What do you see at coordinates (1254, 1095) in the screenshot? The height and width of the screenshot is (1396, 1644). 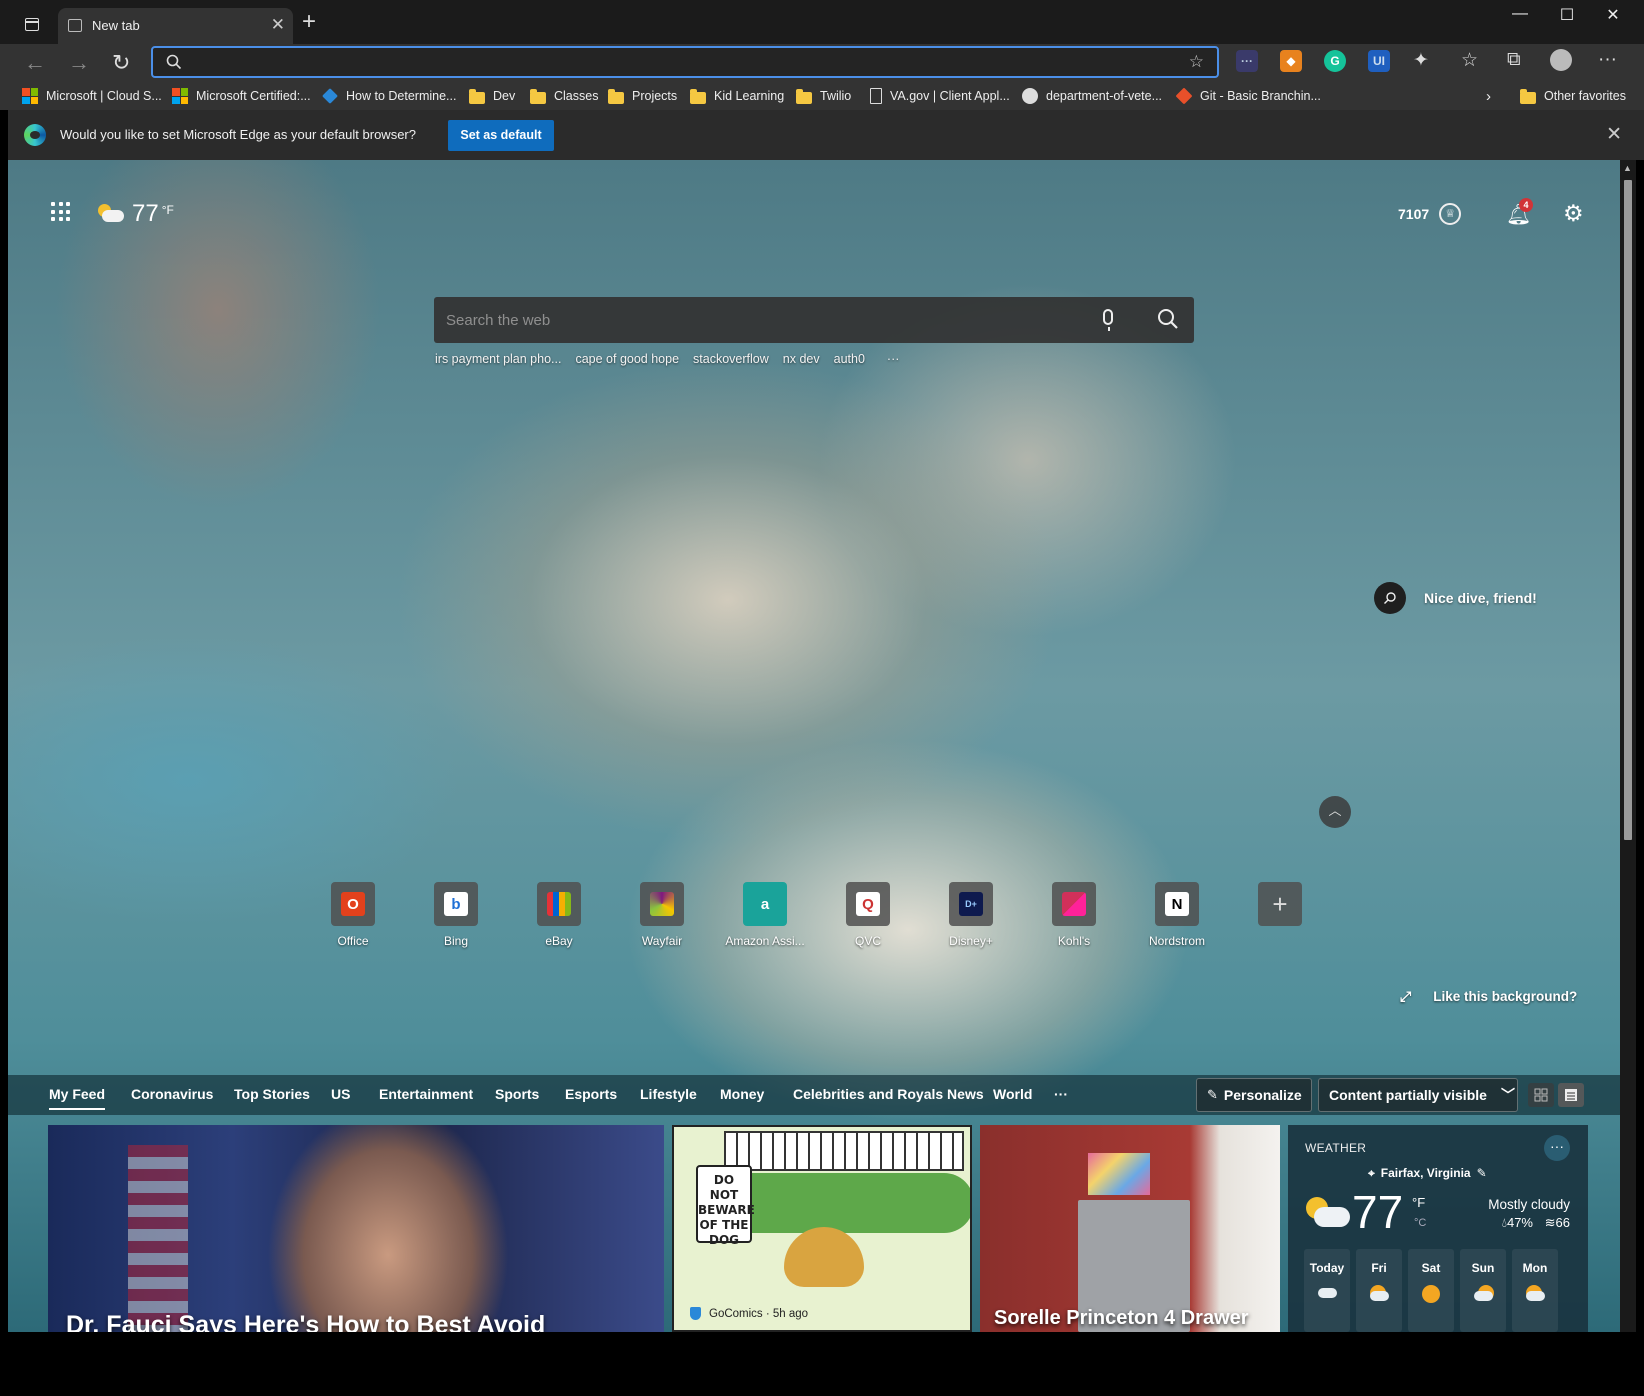 I see `personalize-button: ✎ Personalize` at bounding box center [1254, 1095].